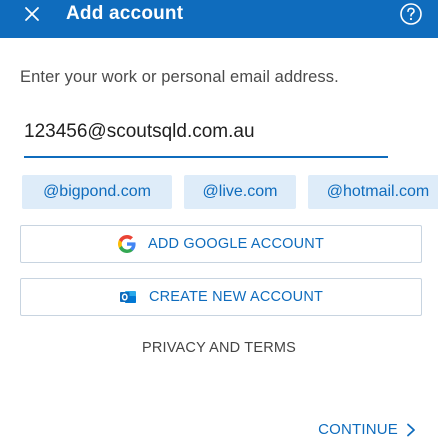 The image size is (438, 444). What do you see at coordinates (411, 430) in the screenshot?
I see `chevron-right-icon` at bounding box center [411, 430].